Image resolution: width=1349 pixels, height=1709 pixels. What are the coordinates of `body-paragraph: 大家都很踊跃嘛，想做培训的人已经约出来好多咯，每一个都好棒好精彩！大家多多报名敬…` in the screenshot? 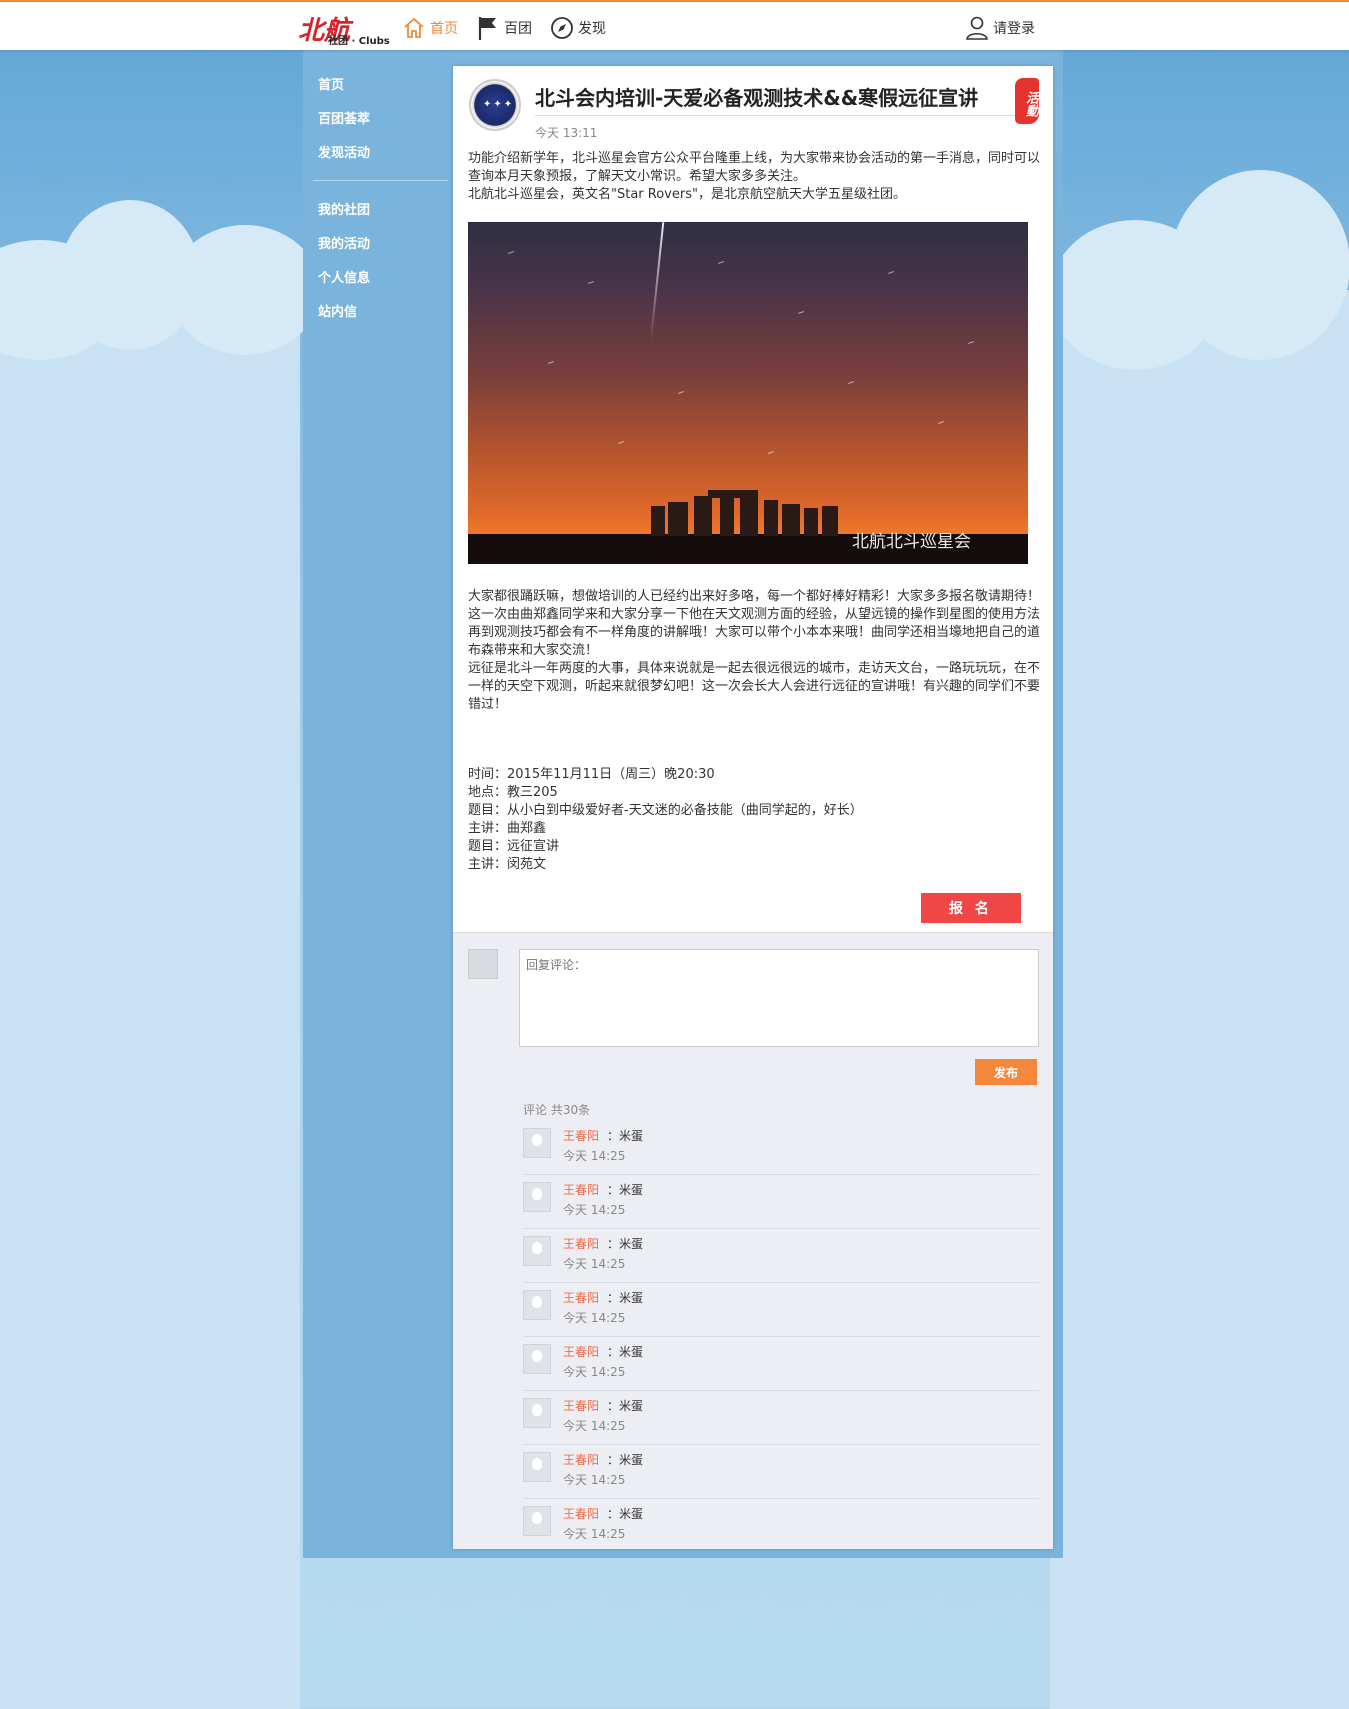 It's located at (754, 596).